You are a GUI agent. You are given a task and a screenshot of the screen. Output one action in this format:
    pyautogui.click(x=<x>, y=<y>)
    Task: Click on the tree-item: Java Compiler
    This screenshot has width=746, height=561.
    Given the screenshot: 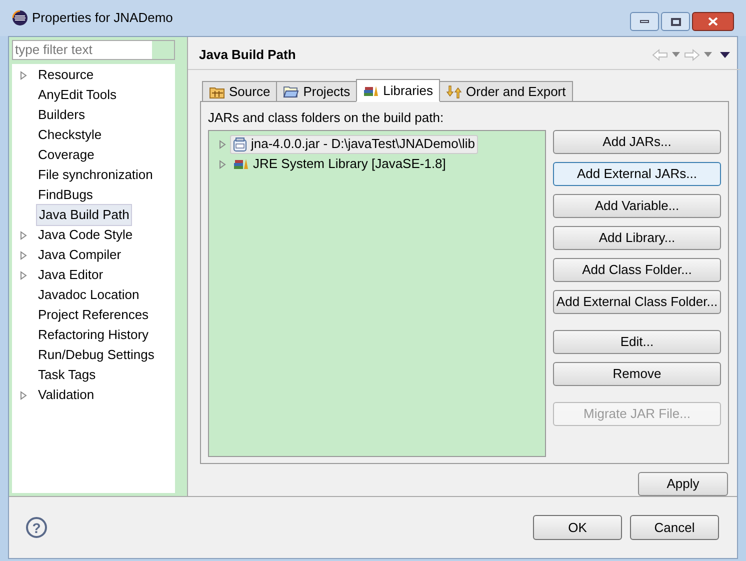 What is the action you would take?
    pyautogui.click(x=80, y=255)
    